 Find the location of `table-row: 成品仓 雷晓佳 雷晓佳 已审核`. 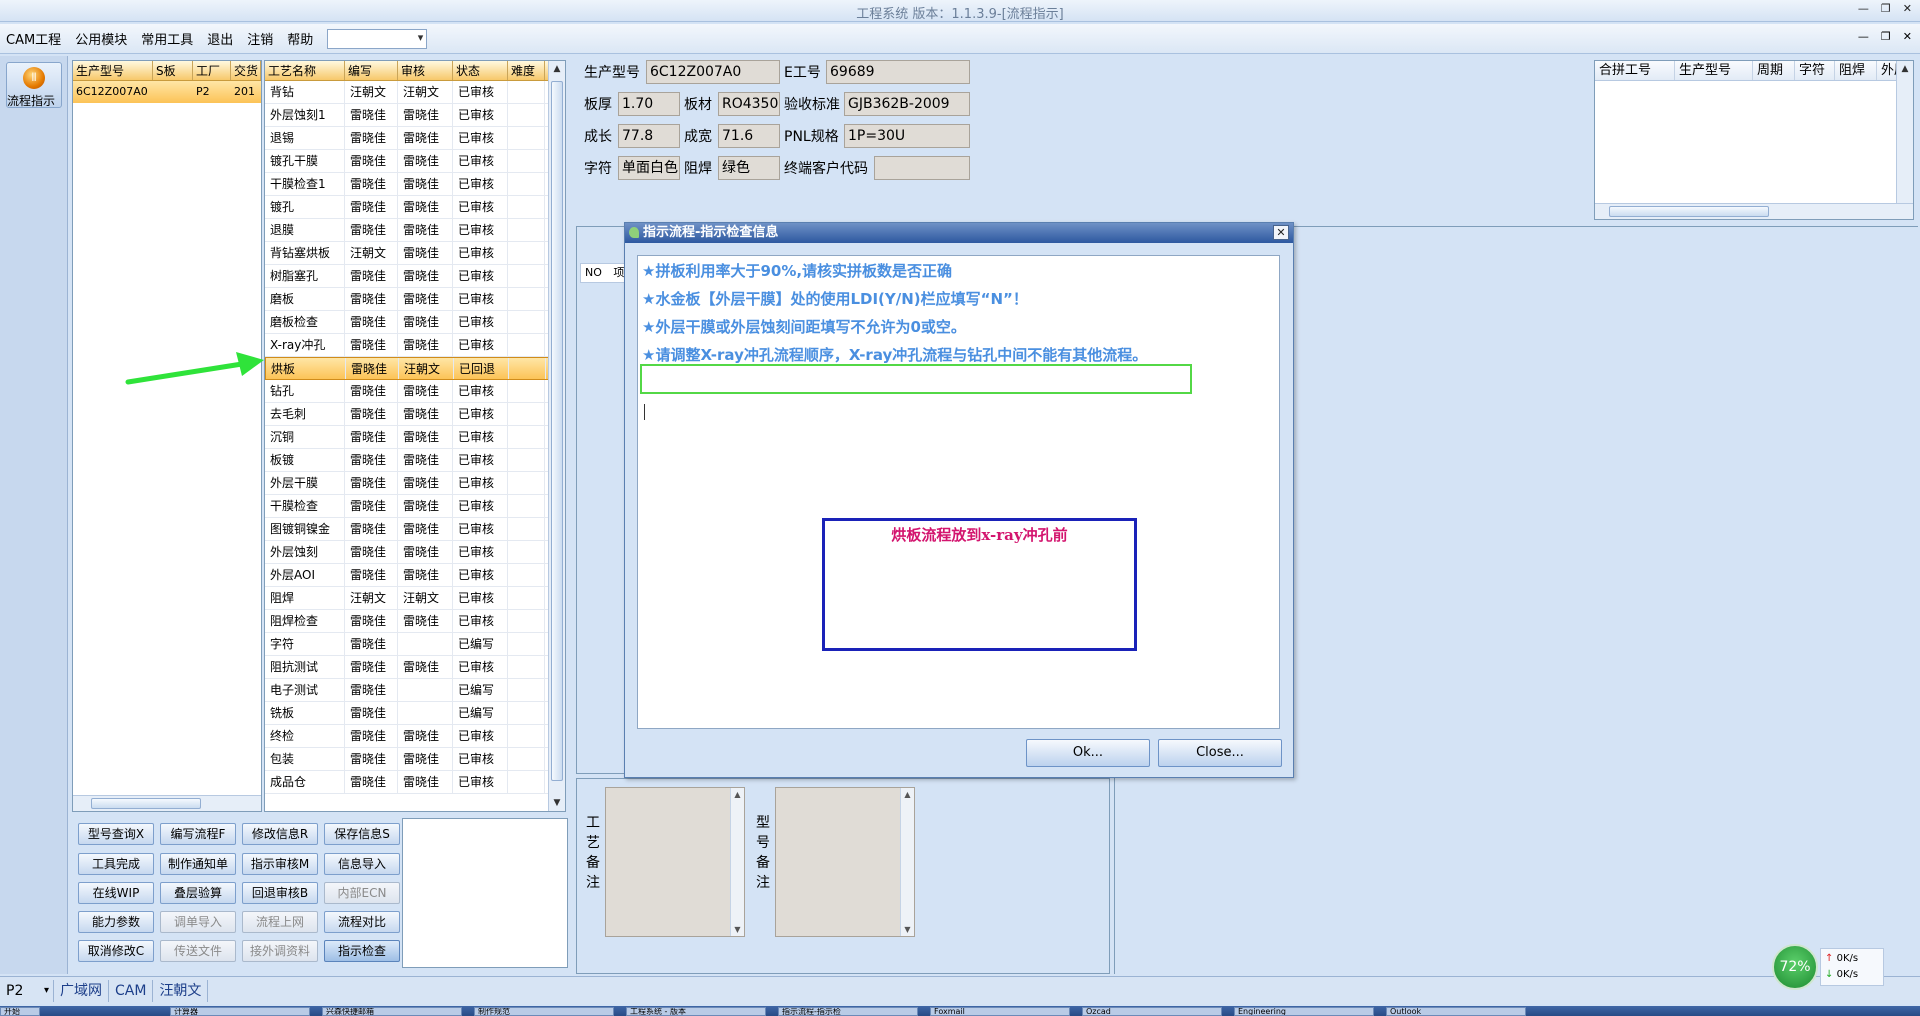

table-row: 成品仓 雷晓佳 雷晓佳 已审核 is located at coordinates (415, 782).